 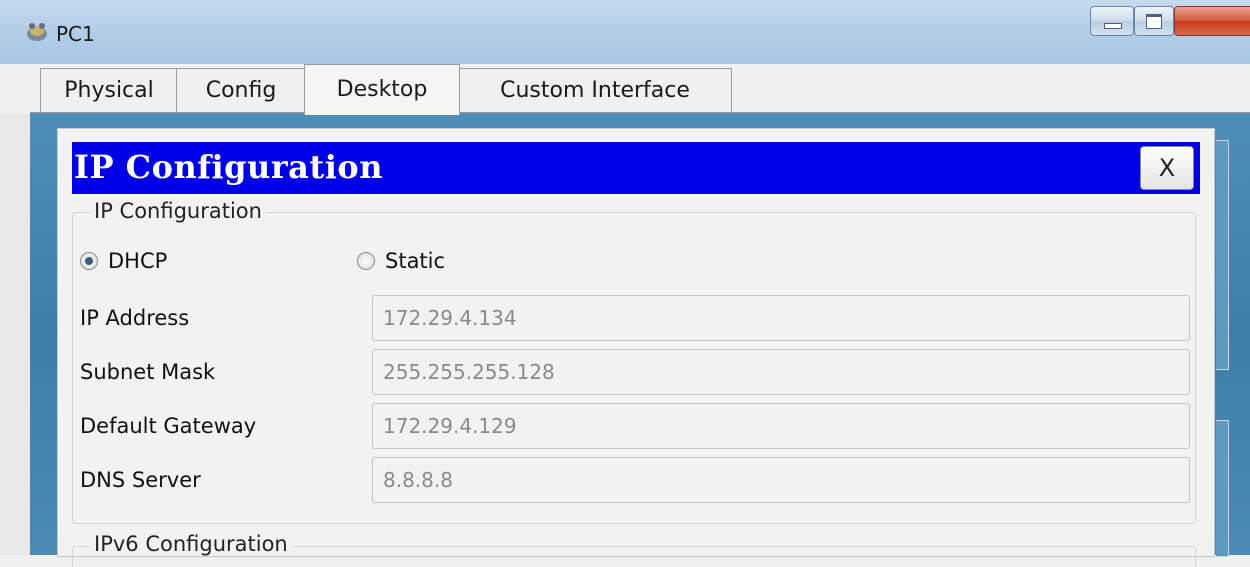 I want to click on radio-unchecked-icon, so click(x=366, y=261).